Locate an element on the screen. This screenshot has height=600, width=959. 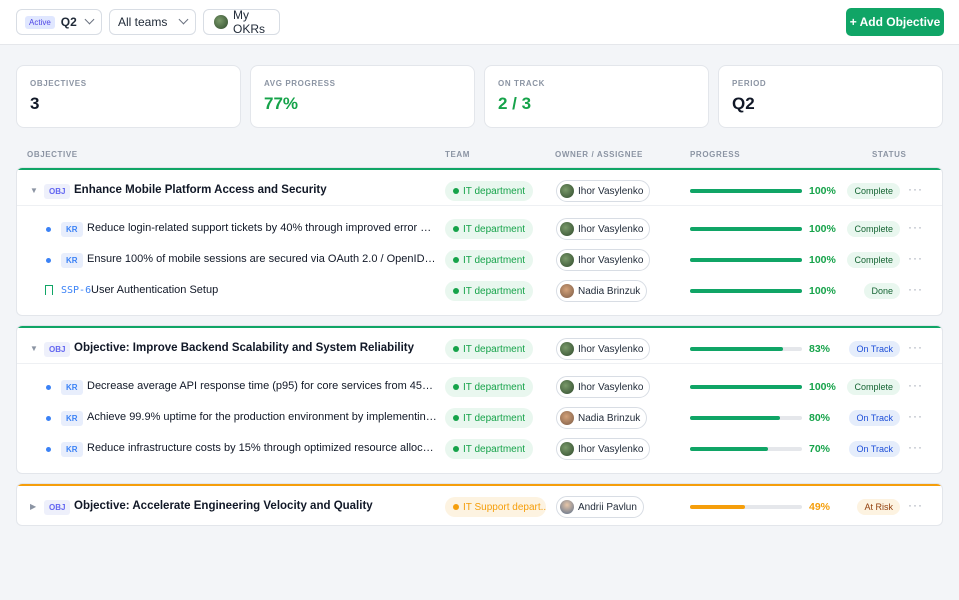
progress-percent: 49% is located at coordinates (820, 507).